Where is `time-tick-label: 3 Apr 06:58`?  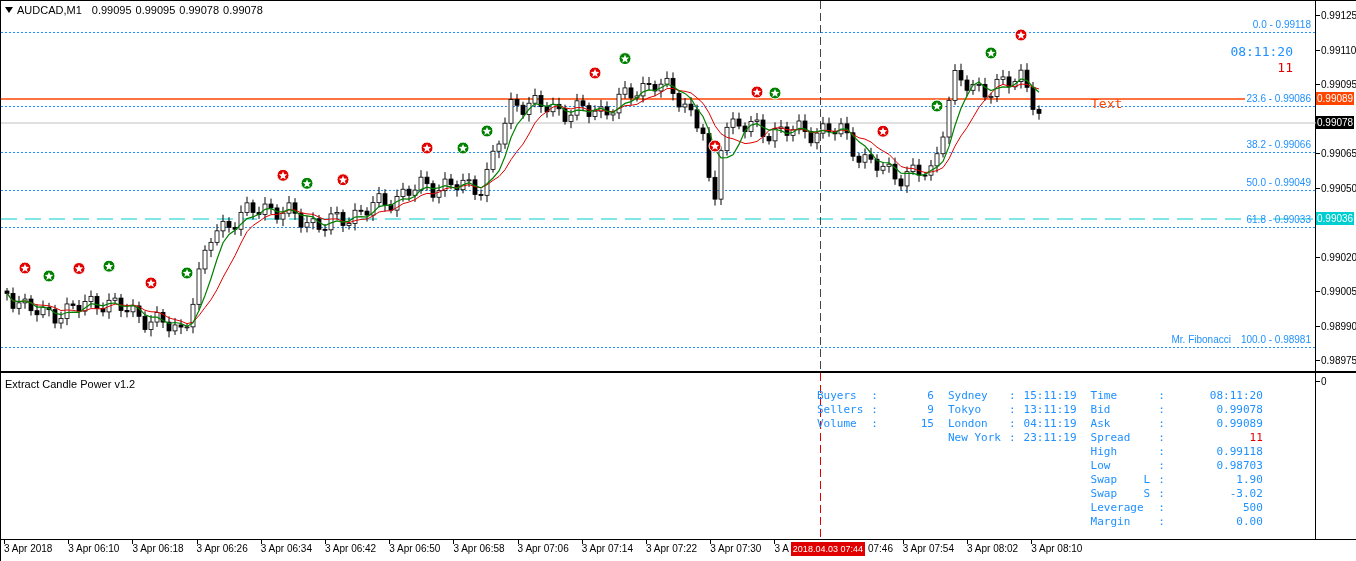
time-tick-label: 3 Apr 06:58 is located at coordinates (479, 548).